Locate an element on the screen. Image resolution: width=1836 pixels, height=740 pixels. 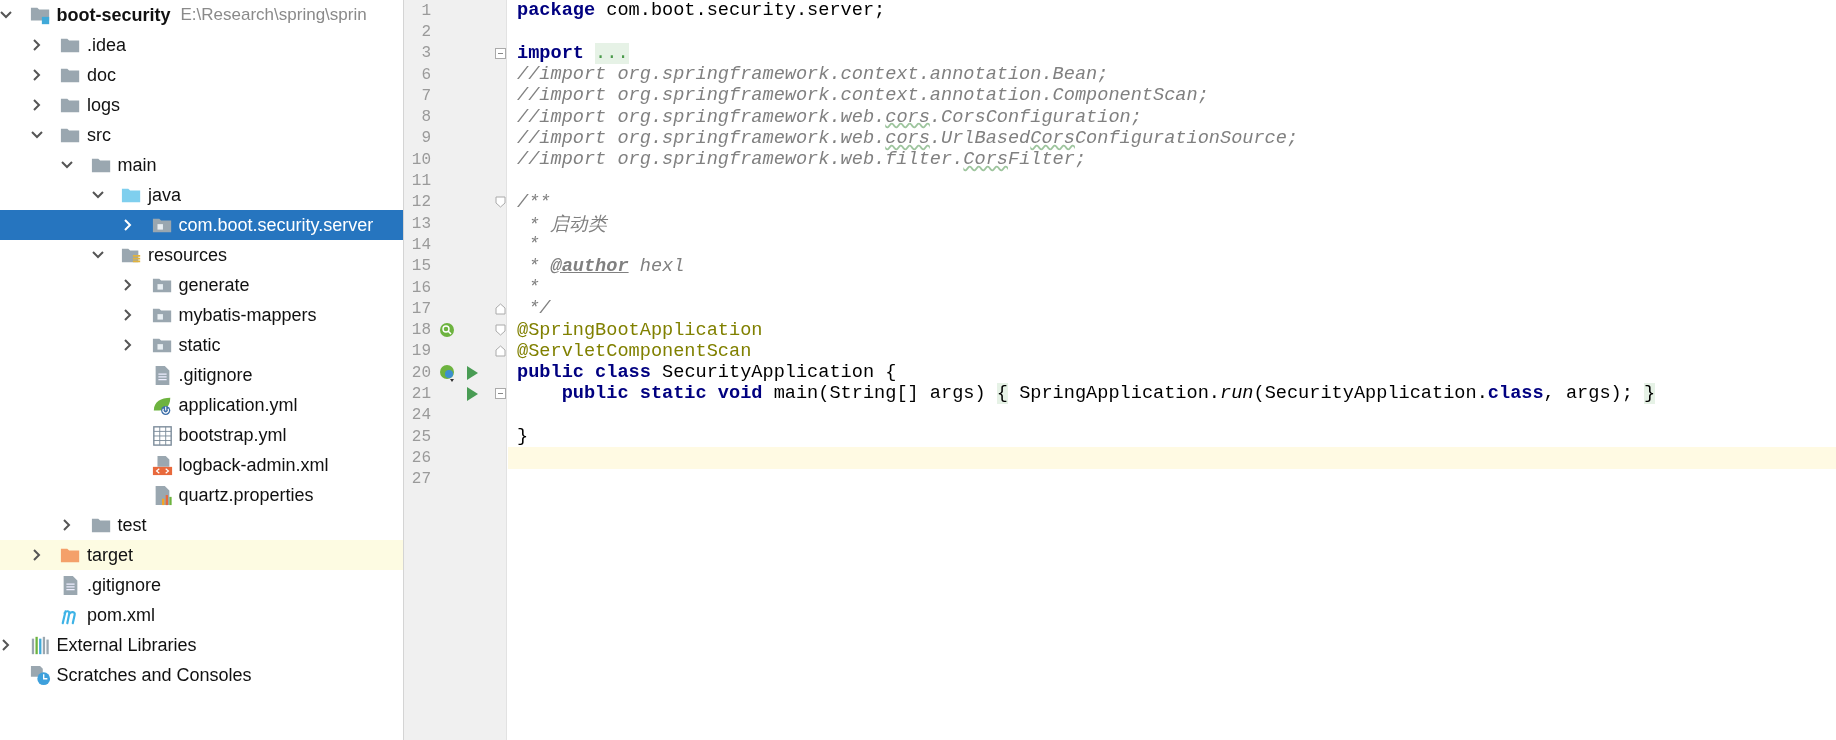
code-line: public class SecurityApplication { is located at coordinates (707, 373).